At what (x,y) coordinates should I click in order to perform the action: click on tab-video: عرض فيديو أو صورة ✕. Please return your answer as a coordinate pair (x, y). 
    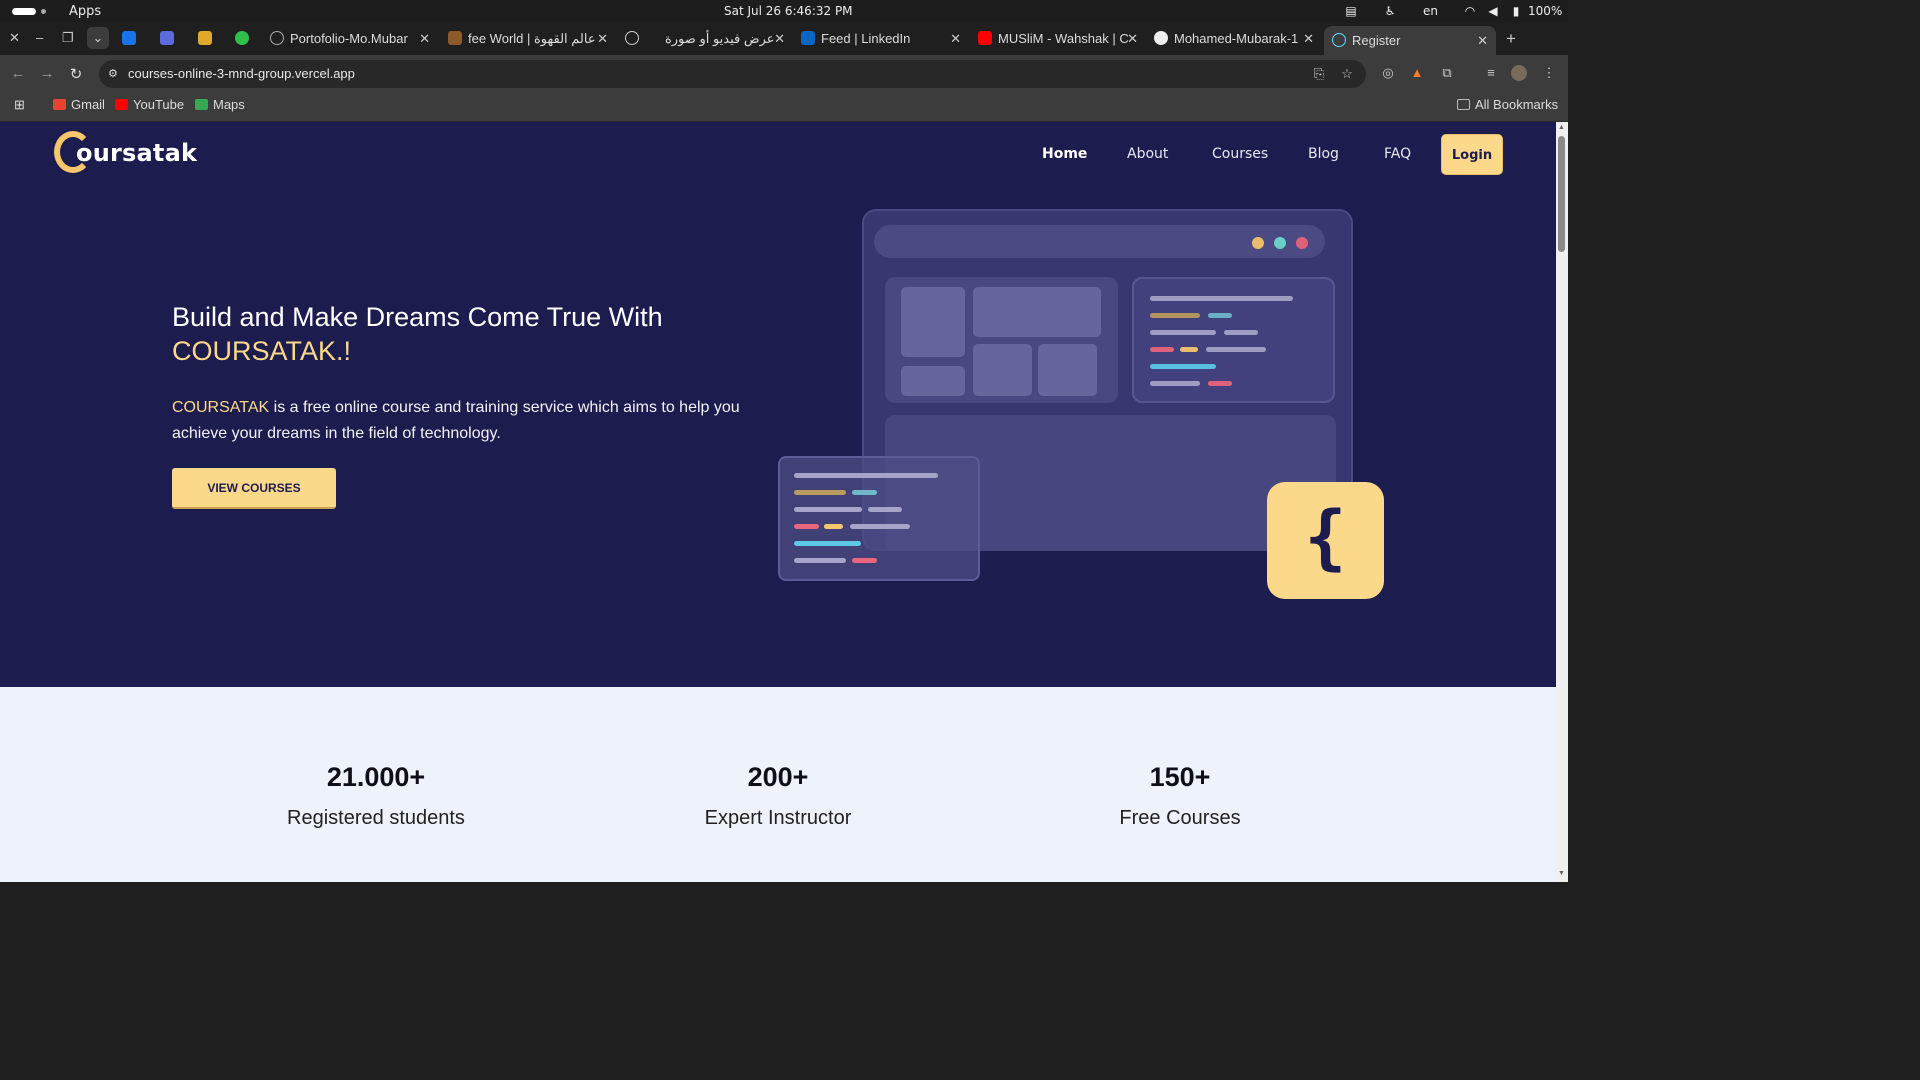
    Looking at the image, I should click on (705, 39).